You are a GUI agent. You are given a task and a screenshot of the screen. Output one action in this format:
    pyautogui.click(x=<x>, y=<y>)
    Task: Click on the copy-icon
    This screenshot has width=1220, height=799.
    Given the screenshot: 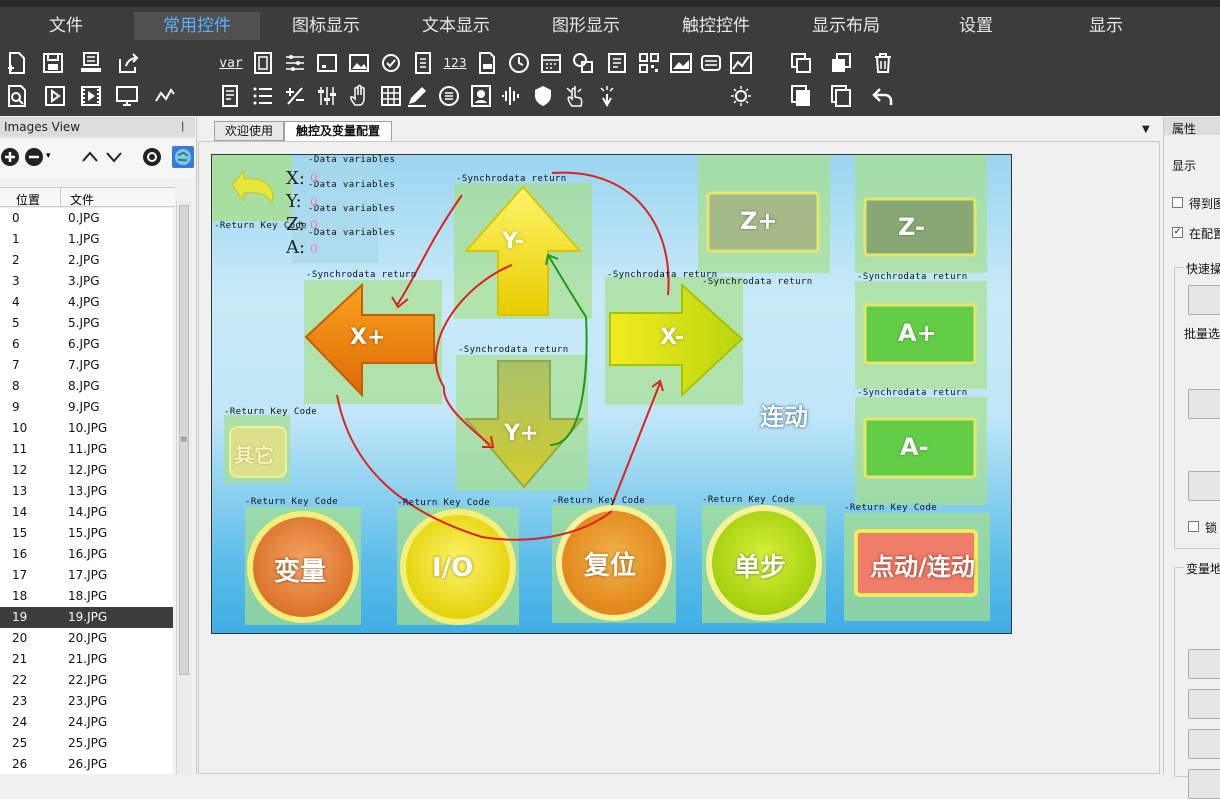 What is the action you would take?
    pyautogui.click(x=801, y=63)
    